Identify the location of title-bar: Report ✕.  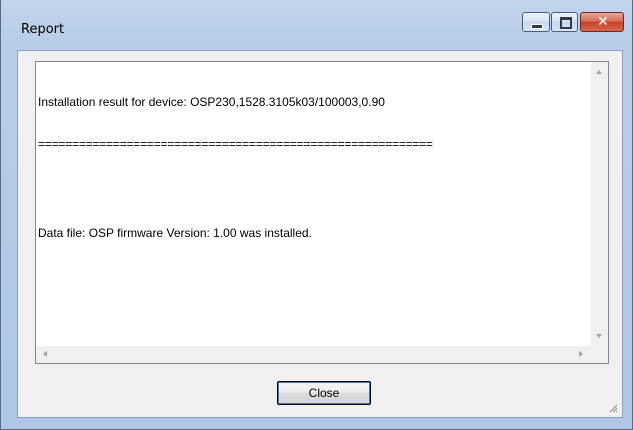
(316, 25).